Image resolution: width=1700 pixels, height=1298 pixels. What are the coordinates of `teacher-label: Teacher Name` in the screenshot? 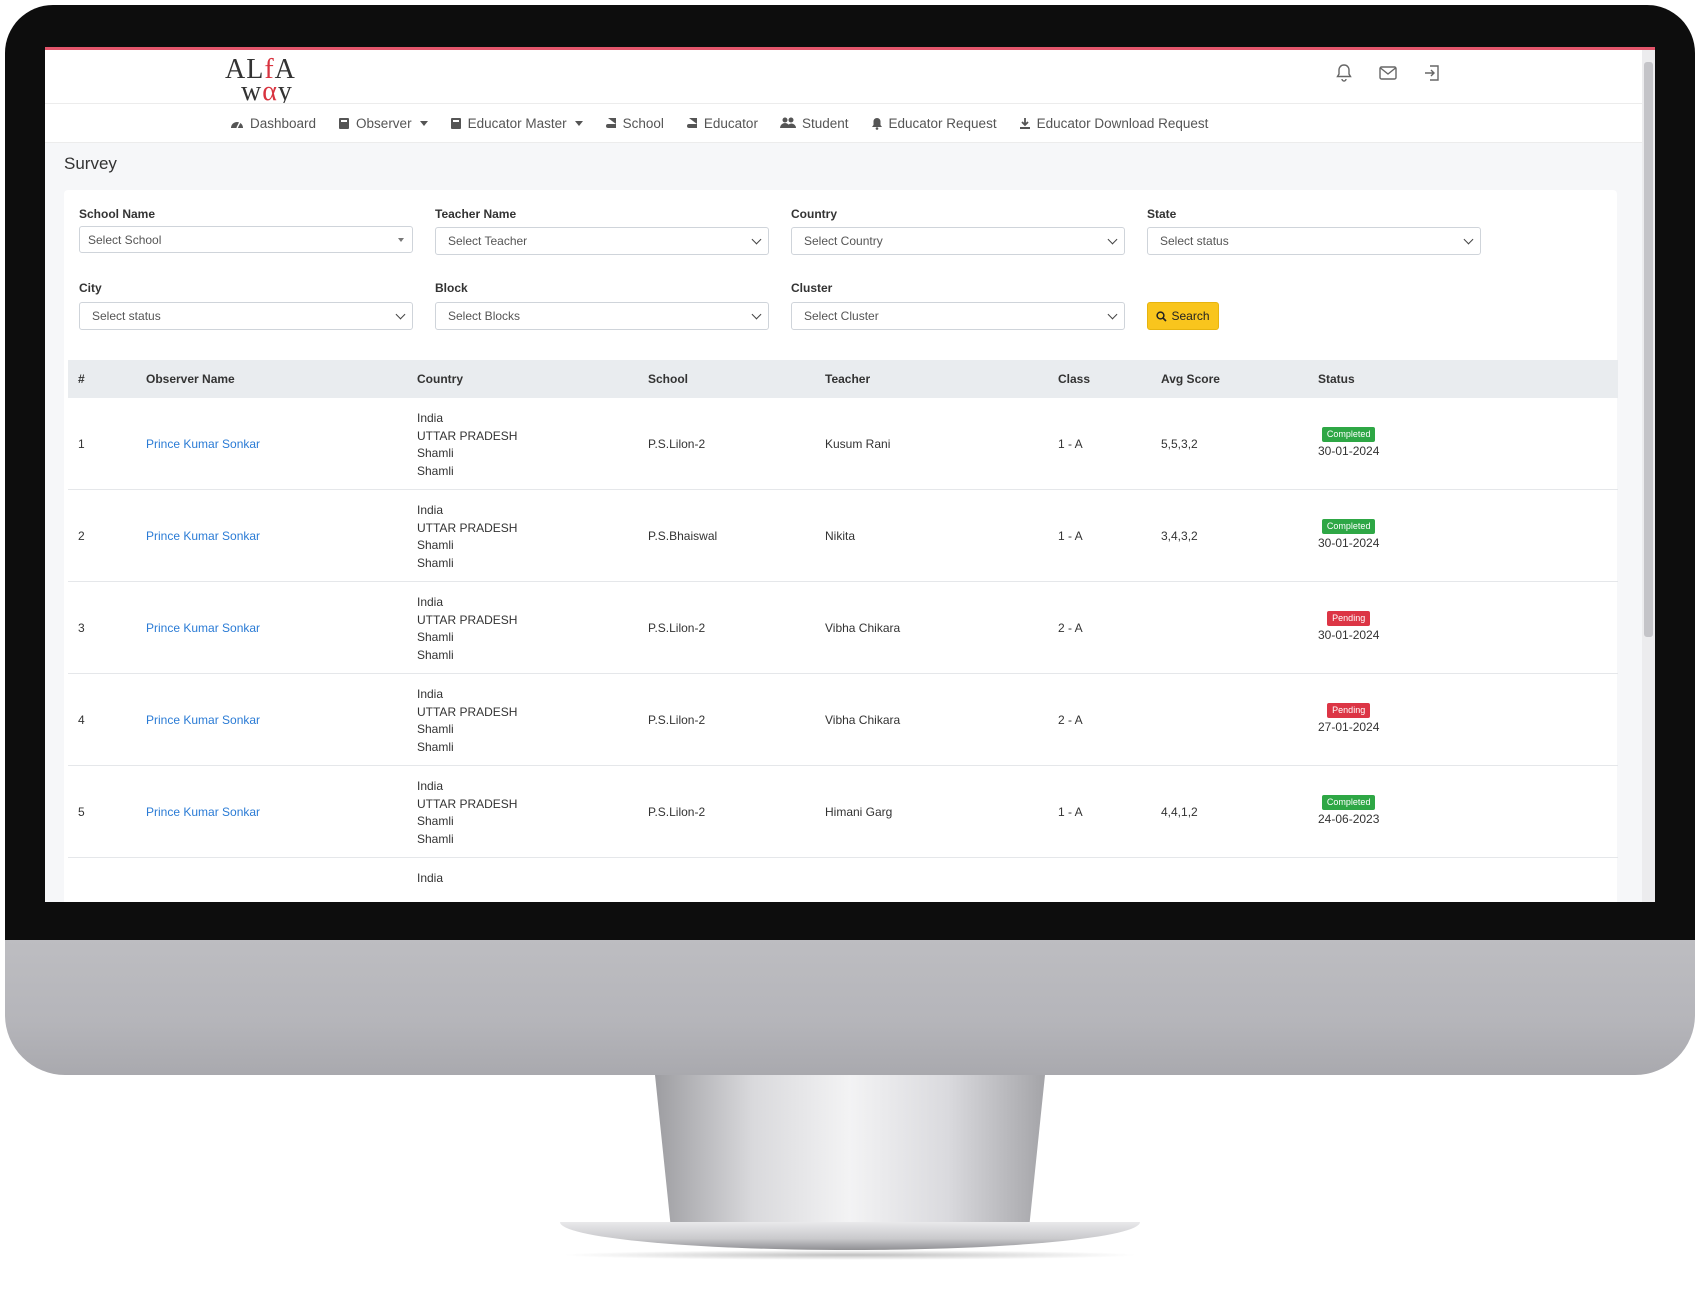 It's located at (476, 214).